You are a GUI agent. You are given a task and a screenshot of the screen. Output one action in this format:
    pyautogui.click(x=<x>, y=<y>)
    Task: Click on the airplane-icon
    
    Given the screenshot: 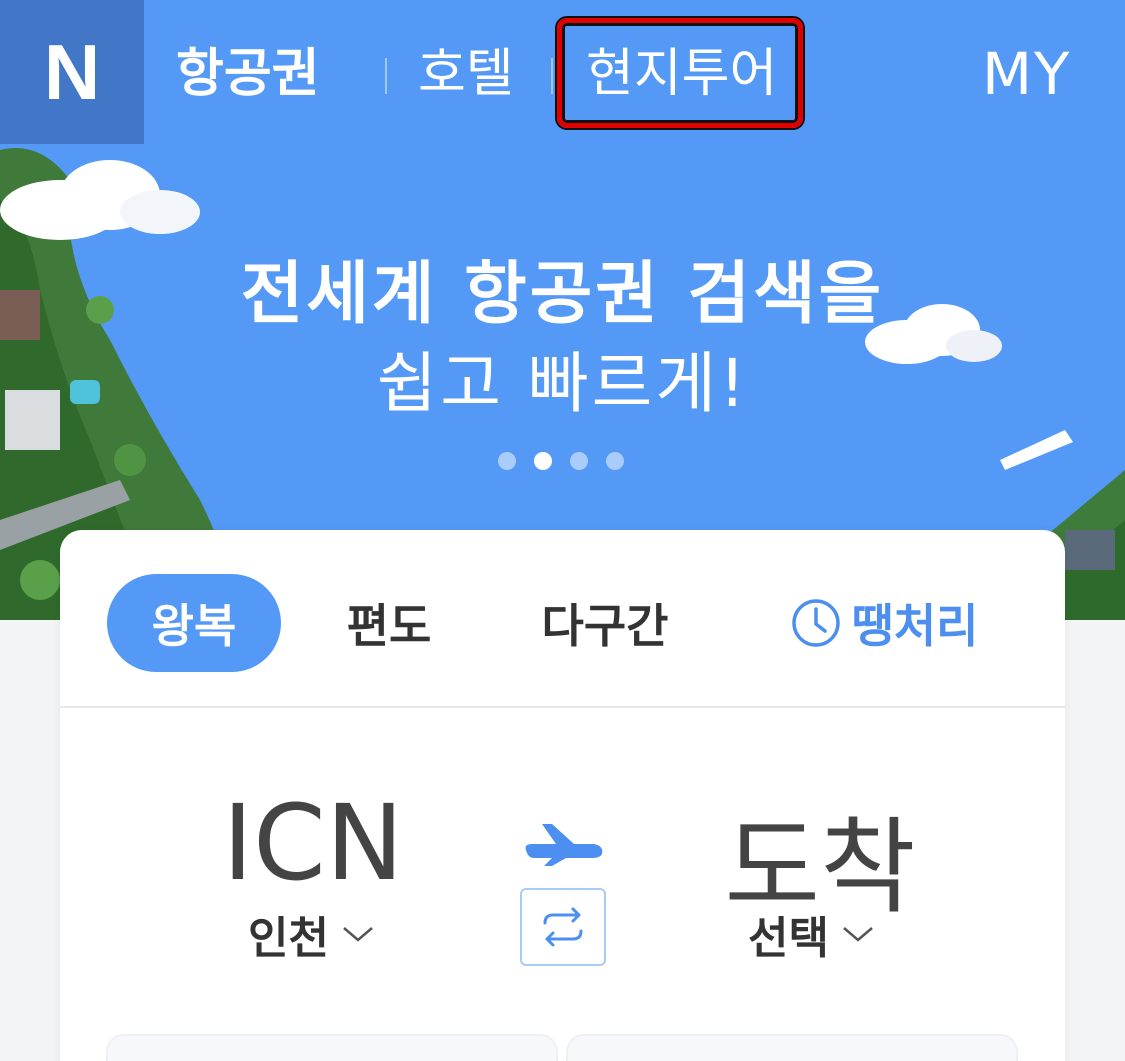 What is the action you would take?
    pyautogui.click(x=564, y=845)
    